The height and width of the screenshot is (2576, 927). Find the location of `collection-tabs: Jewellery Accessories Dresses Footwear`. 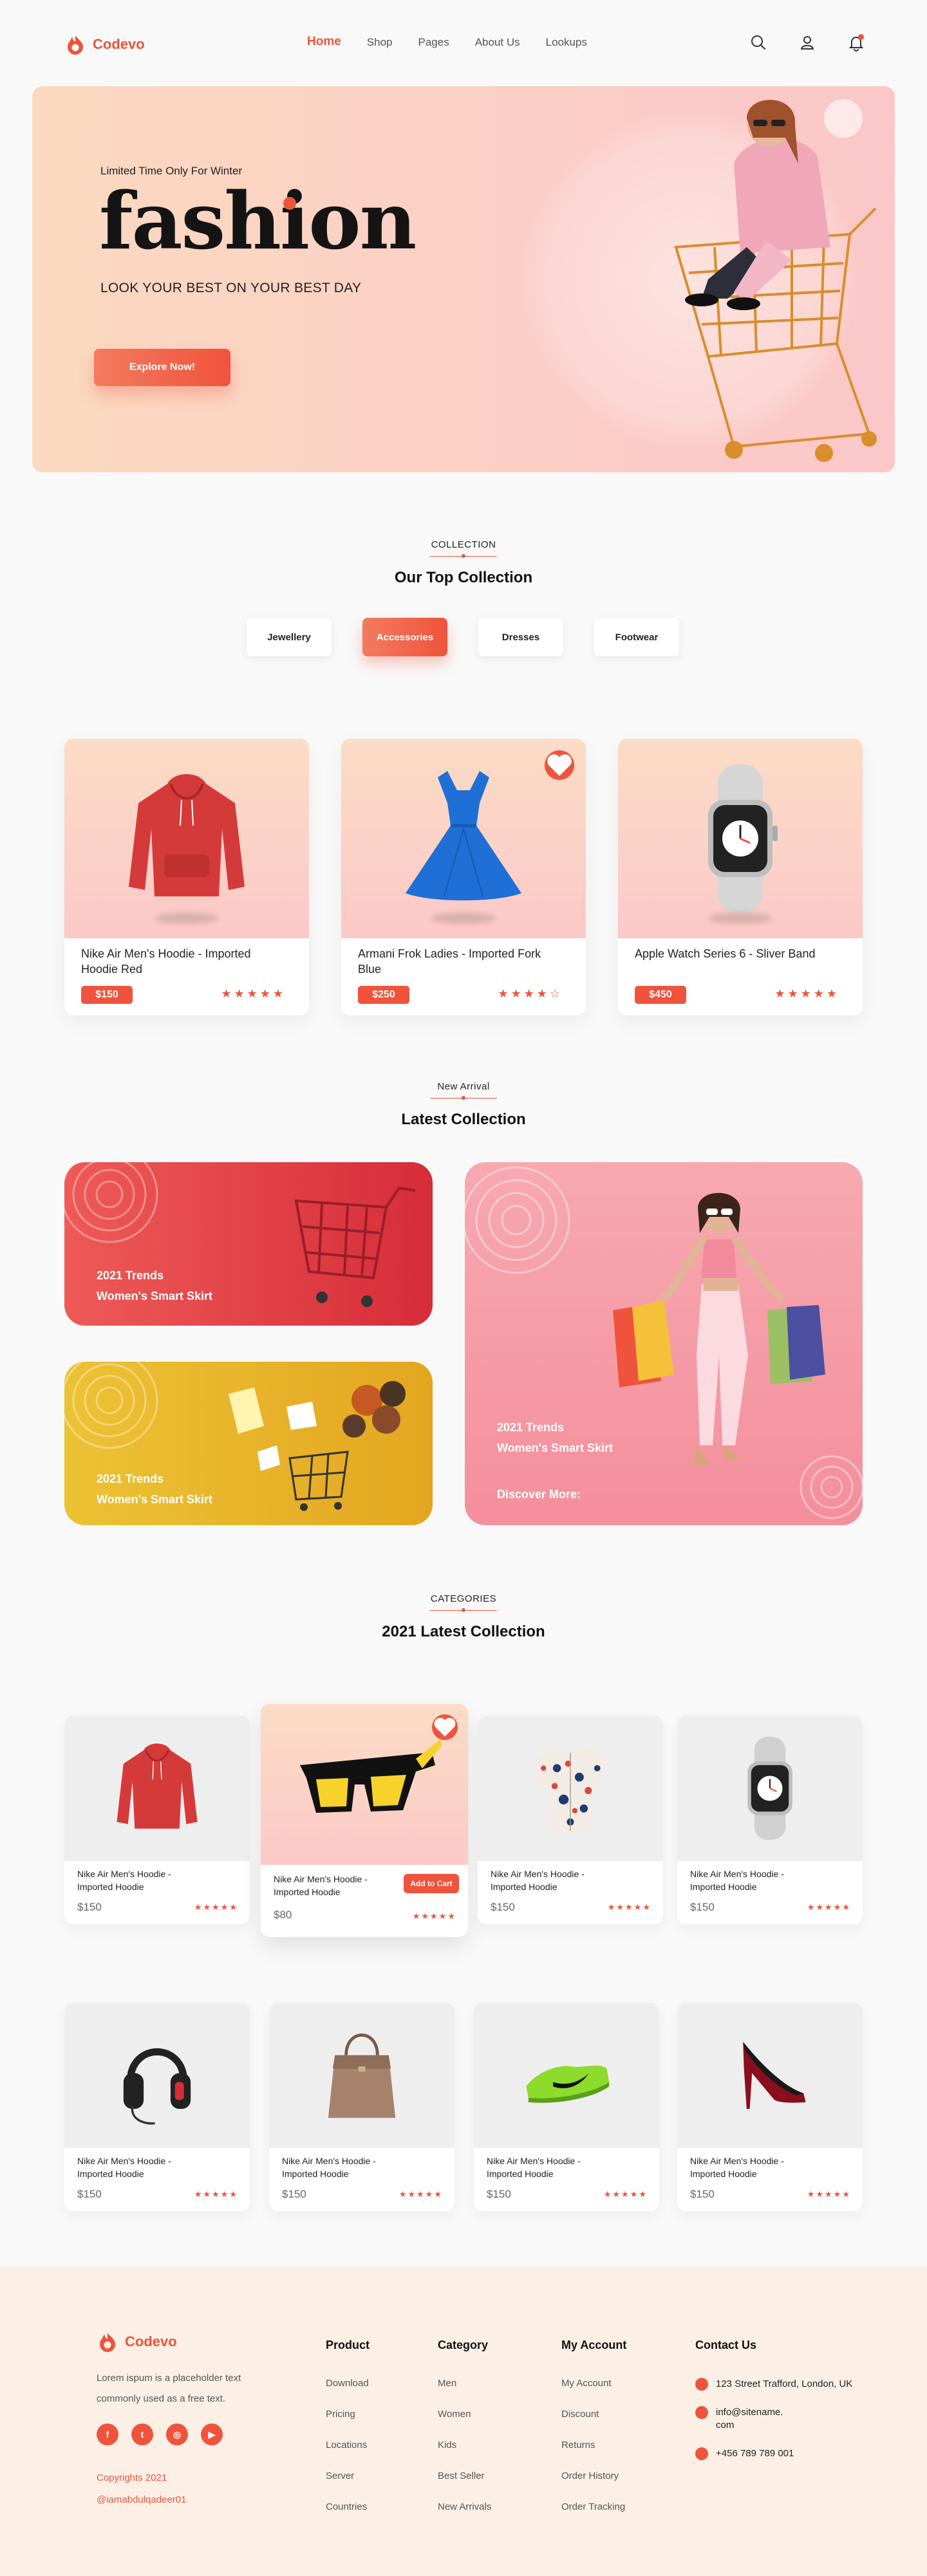

collection-tabs: Jewellery Accessories Dresses Footwear is located at coordinates (463, 637).